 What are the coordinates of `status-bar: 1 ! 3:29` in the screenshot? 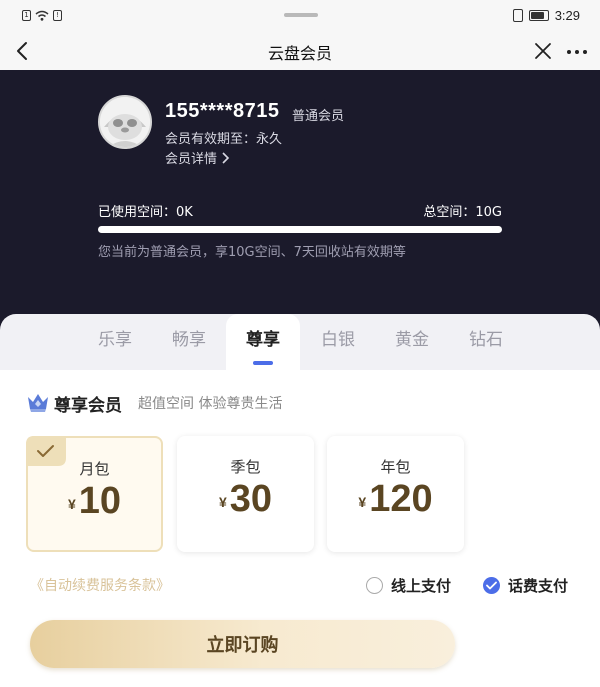 It's located at (300, 16).